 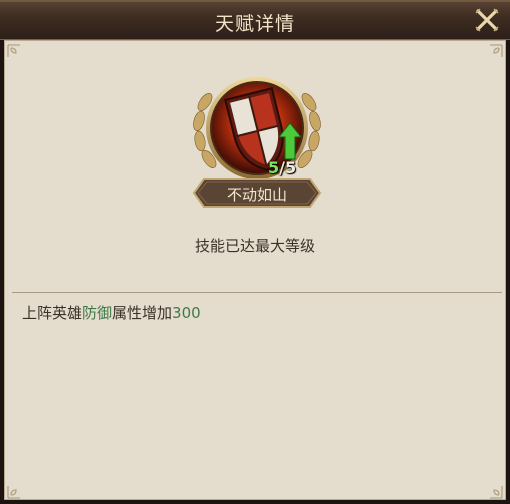 I want to click on talent-badge, so click(x=257, y=131).